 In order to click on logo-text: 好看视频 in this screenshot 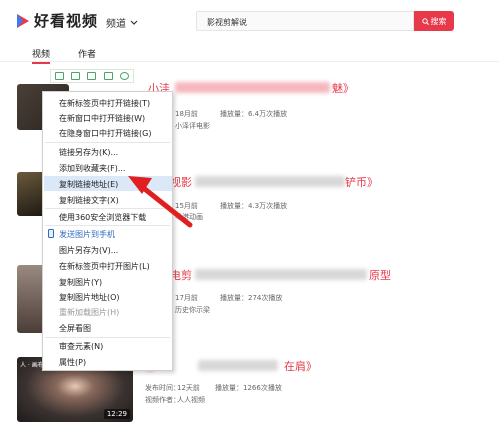, I will do `click(66, 21)`.